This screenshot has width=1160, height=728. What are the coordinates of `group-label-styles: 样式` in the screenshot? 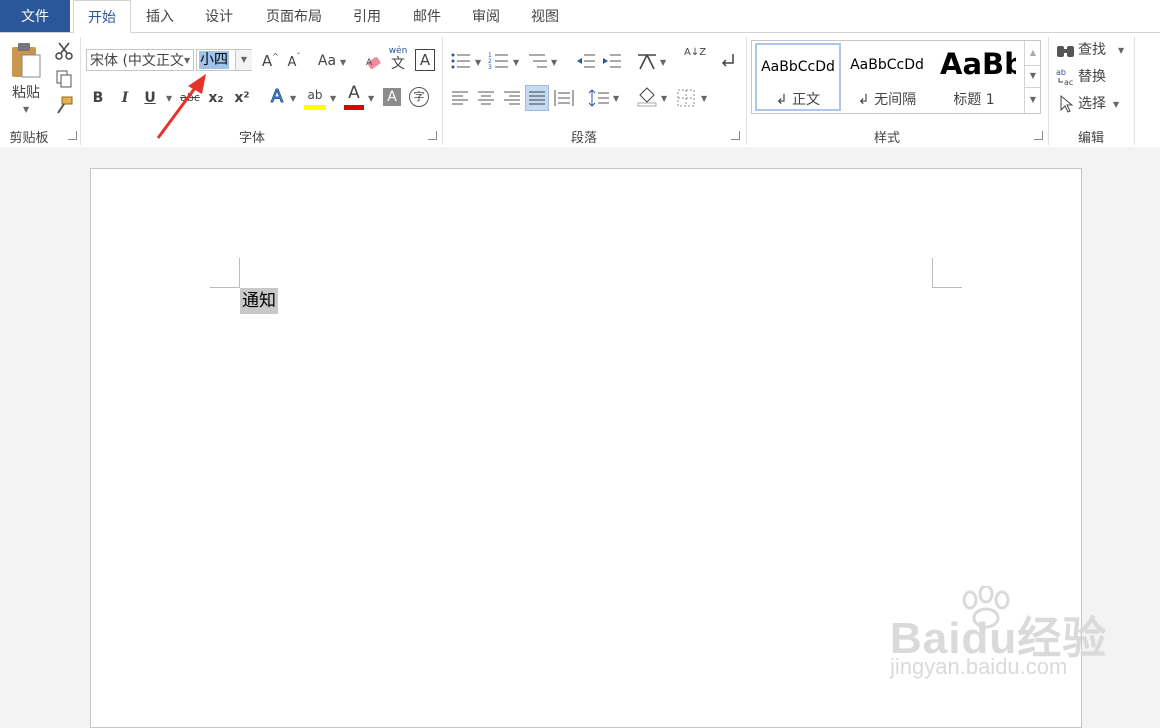 It's located at (886, 138).